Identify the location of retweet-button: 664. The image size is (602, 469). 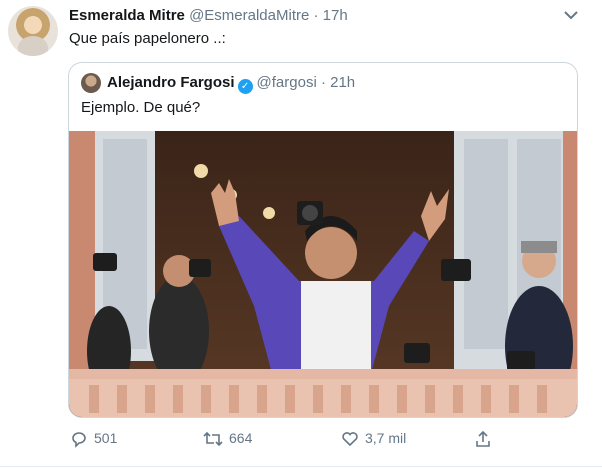
(227, 442).